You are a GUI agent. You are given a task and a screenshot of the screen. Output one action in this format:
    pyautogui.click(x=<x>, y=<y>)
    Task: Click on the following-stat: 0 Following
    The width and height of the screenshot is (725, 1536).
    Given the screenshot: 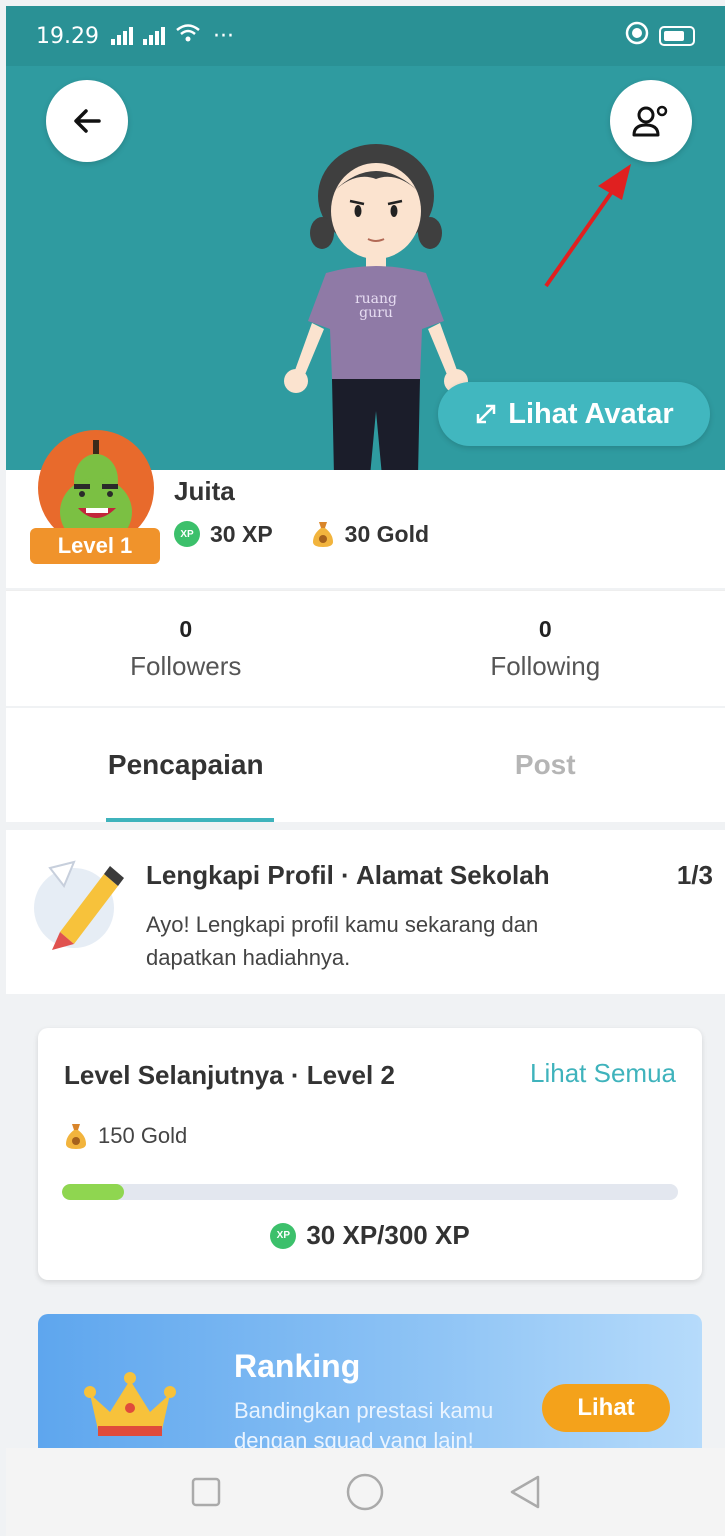 What is the action you would take?
    pyautogui.click(x=545, y=648)
    